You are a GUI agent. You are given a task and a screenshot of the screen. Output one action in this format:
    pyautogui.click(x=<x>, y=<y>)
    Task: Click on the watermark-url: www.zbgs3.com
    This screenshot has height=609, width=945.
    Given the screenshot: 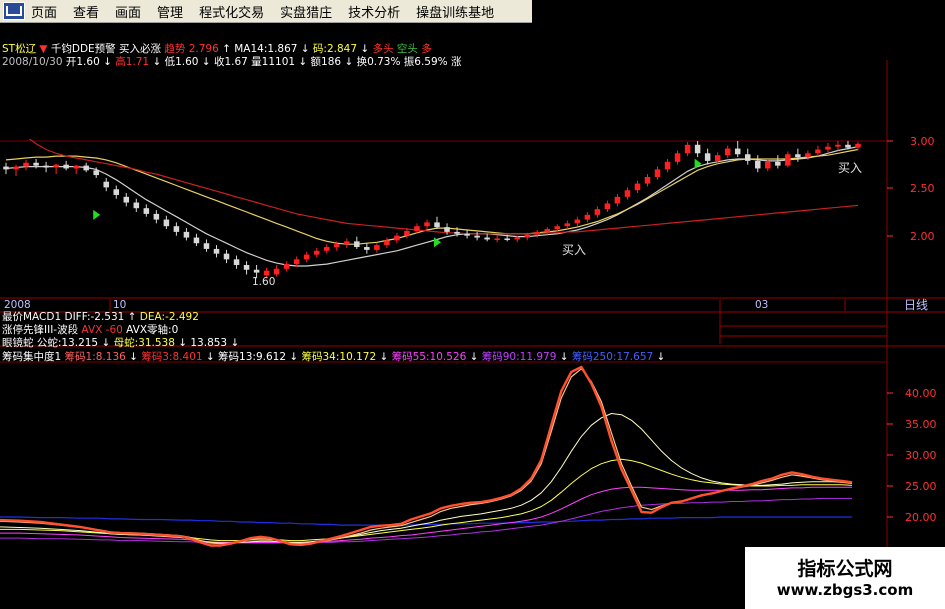 What is the action you would take?
    pyautogui.click(x=845, y=590)
    